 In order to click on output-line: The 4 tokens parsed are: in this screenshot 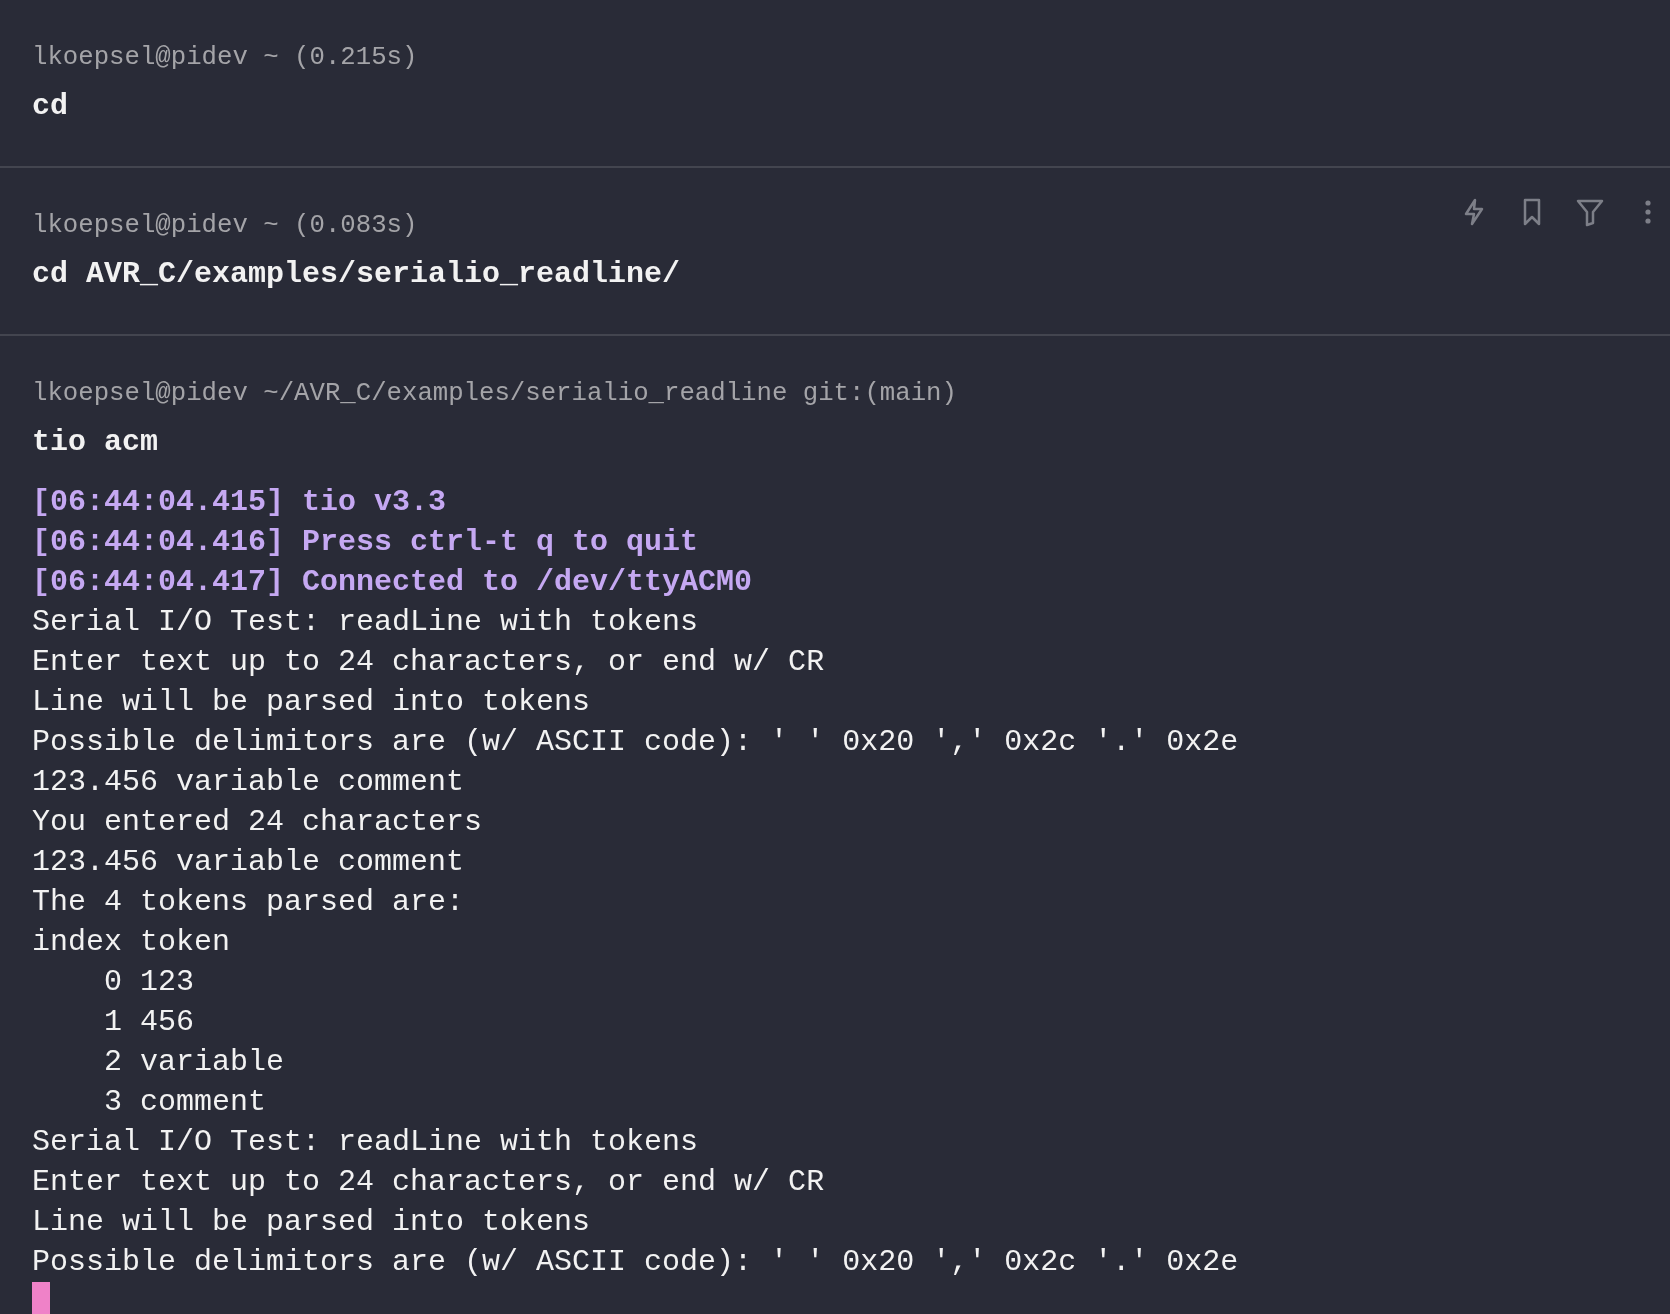, I will do `click(248, 902)`.